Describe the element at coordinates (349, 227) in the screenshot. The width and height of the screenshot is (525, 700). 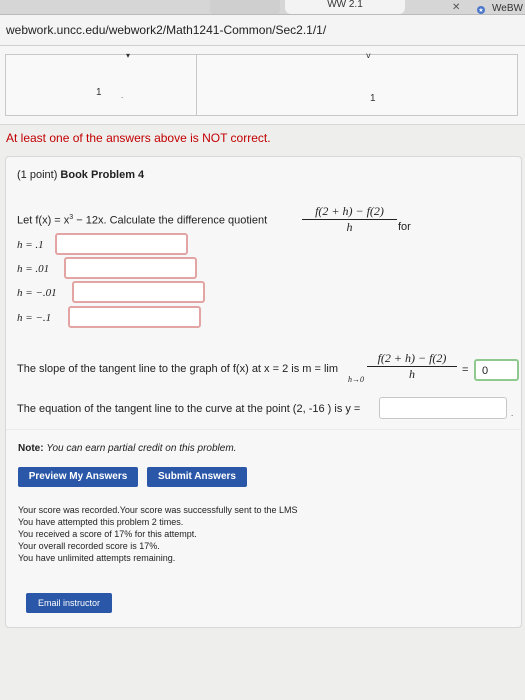
I see `dq-denominator: h` at that location.